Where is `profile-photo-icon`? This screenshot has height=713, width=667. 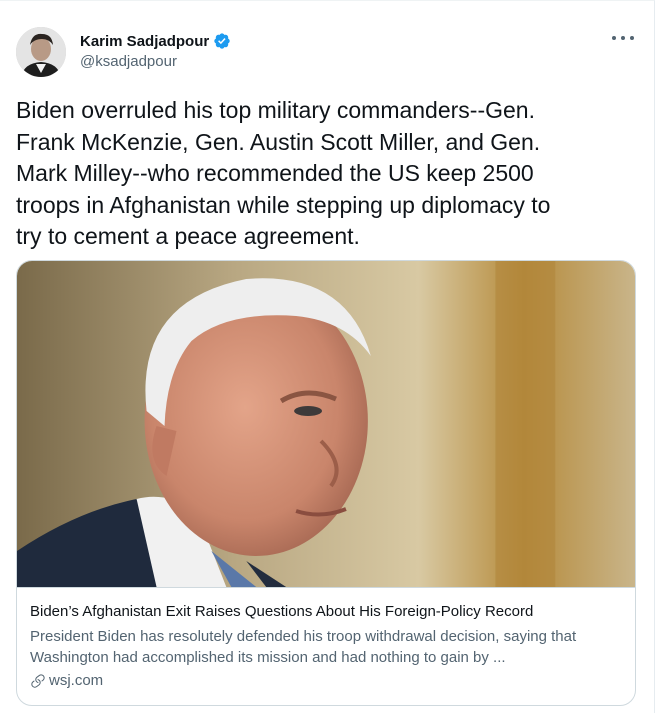 profile-photo-icon is located at coordinates (41, 52).